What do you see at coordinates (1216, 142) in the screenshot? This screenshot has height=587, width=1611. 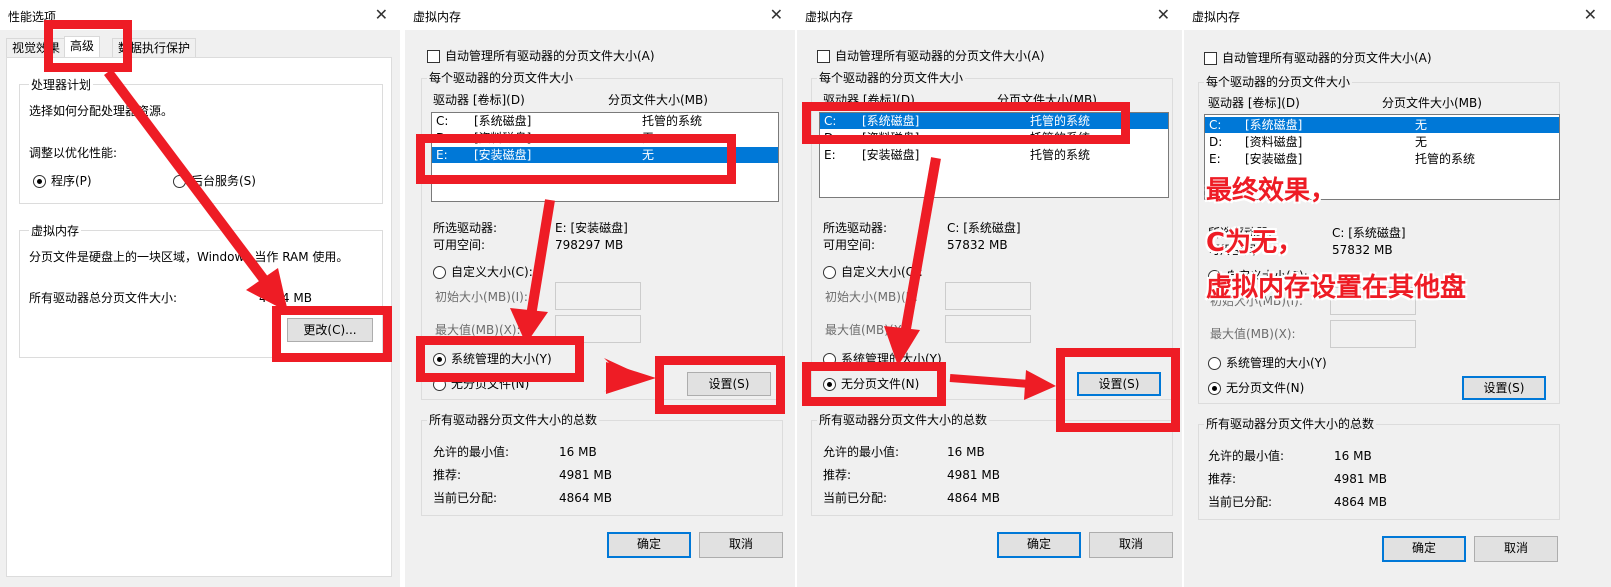 I see `drive-letter: D:` at bounding box center [1216, 142].